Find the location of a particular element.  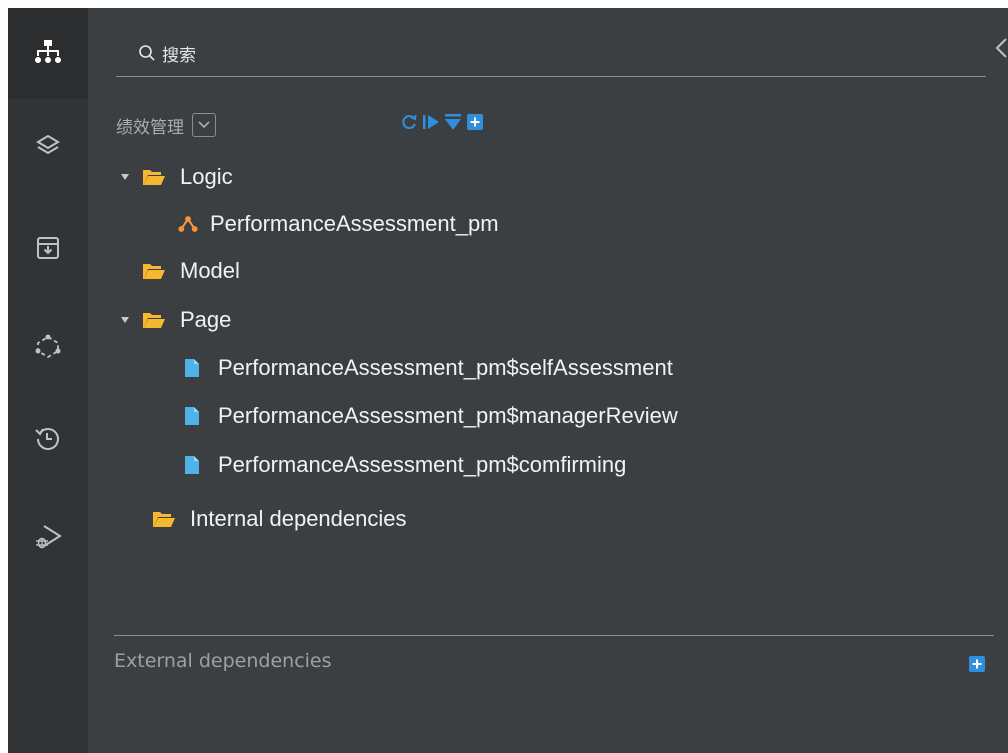

project-name: 绩效管理 is located at coordinates (150, 127).